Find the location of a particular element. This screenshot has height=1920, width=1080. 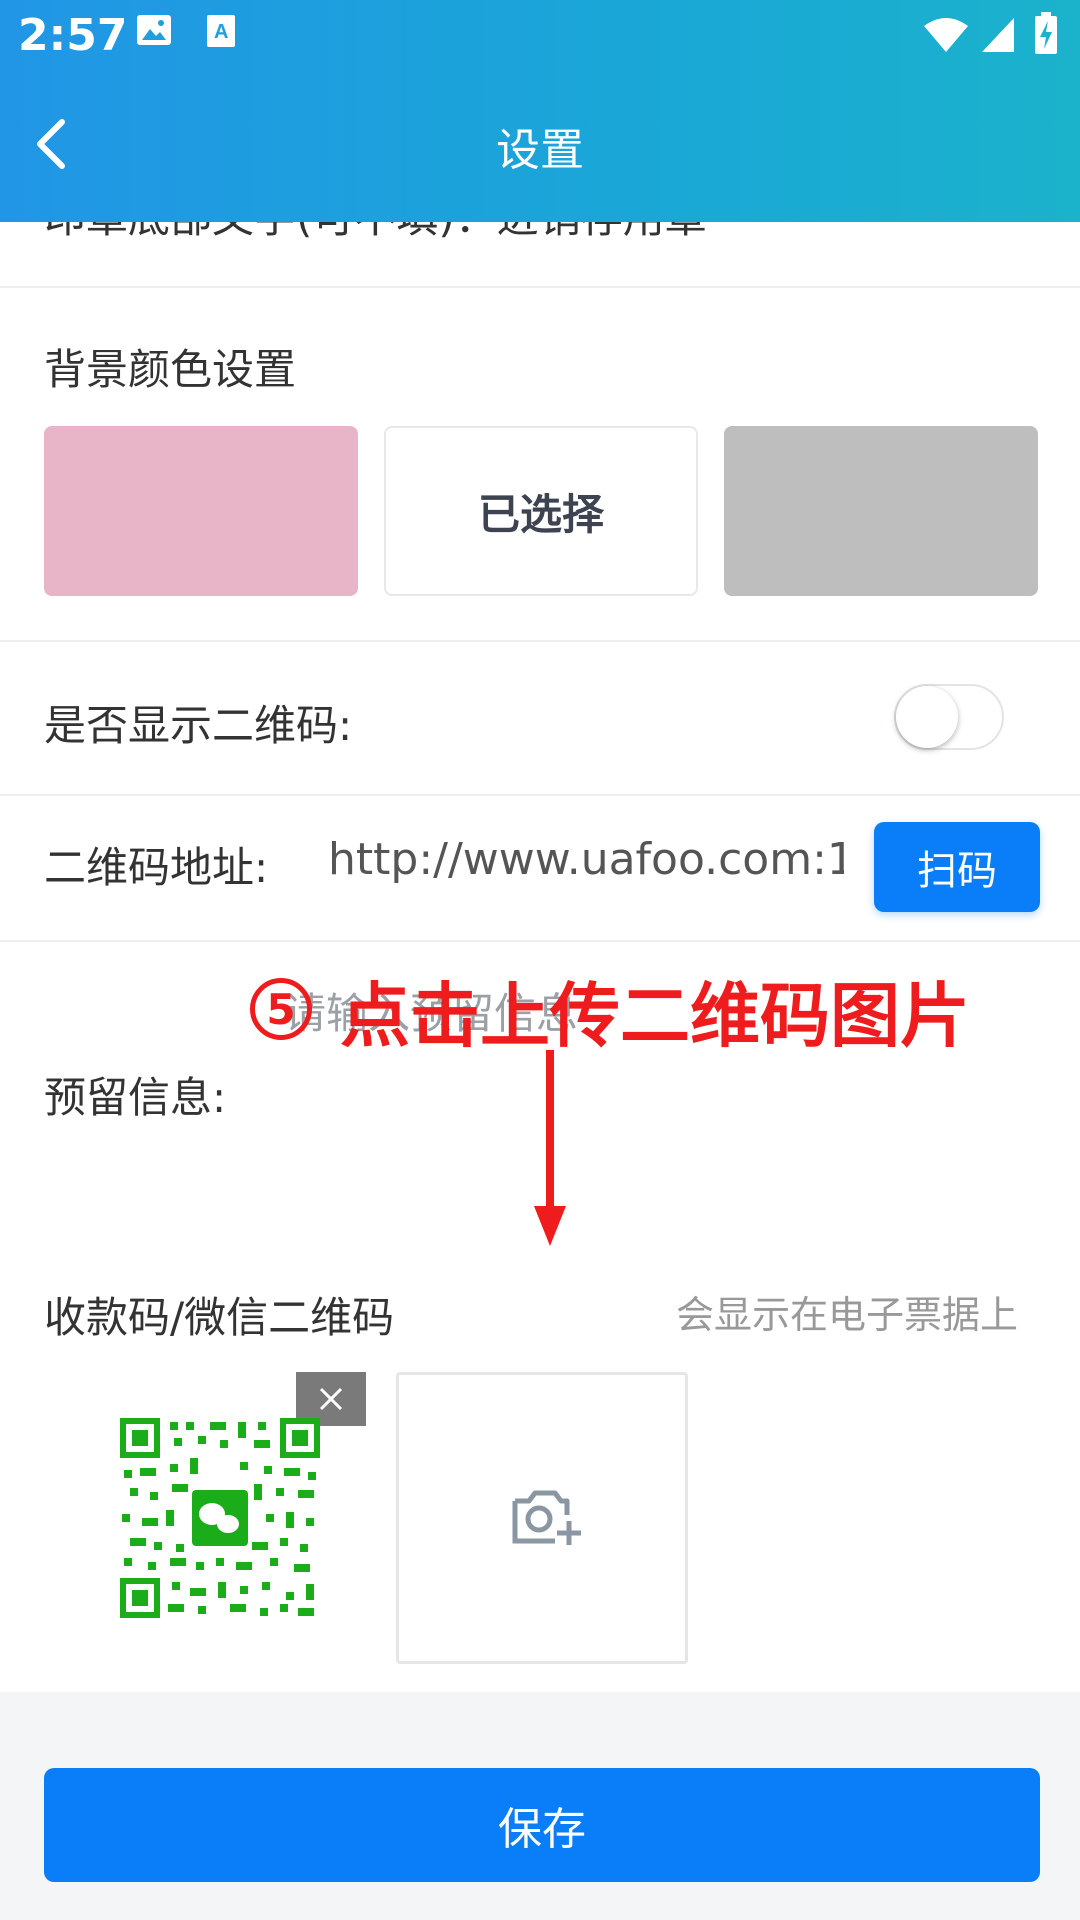

upload-image-button is located at coordinates (542, 1518).